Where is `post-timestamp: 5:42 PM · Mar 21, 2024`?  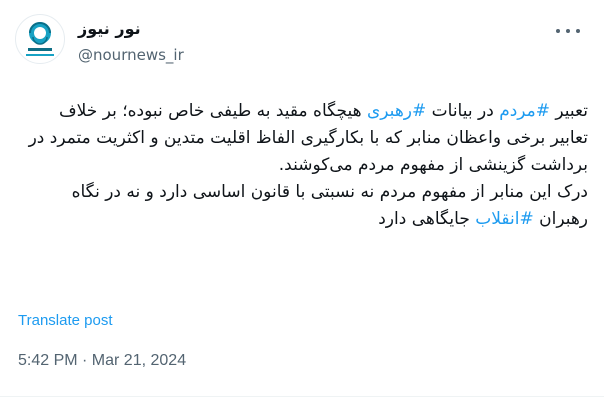 post-timestamp: 5:42 PM · Mar 21, 2024 is located at coordinates (102, 361).